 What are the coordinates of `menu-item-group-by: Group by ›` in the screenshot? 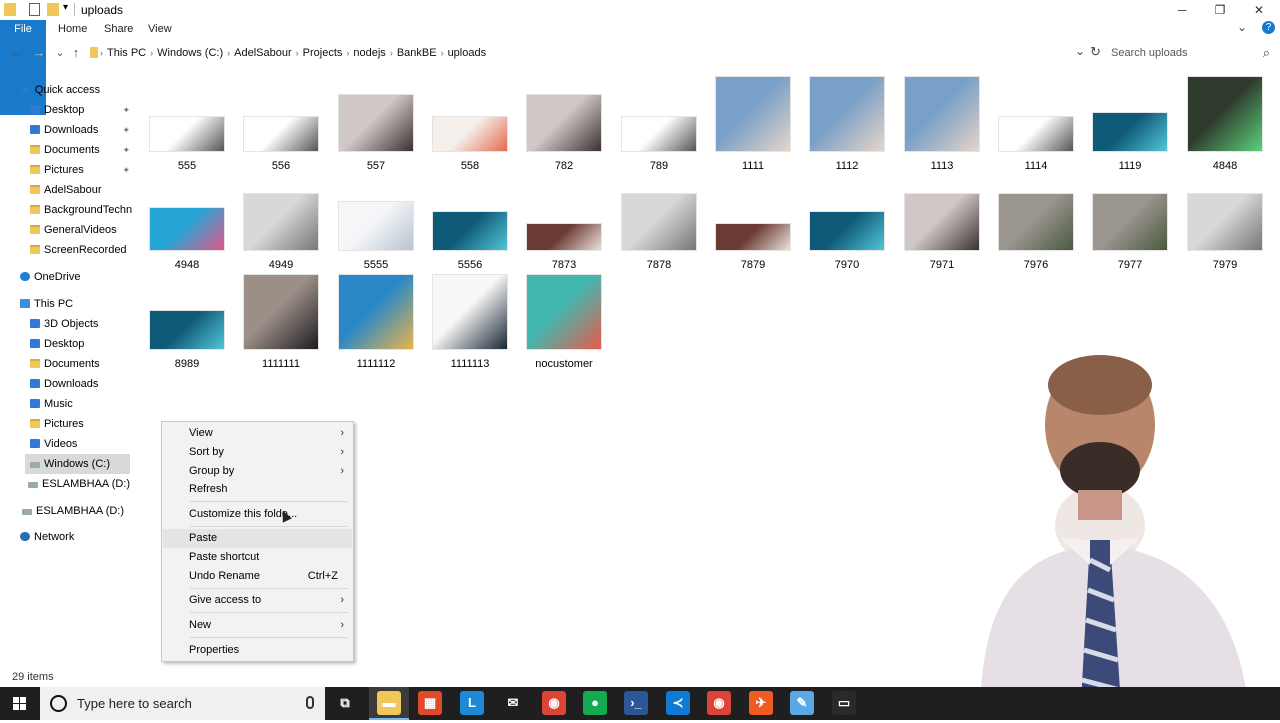 It's located at (257, 471).